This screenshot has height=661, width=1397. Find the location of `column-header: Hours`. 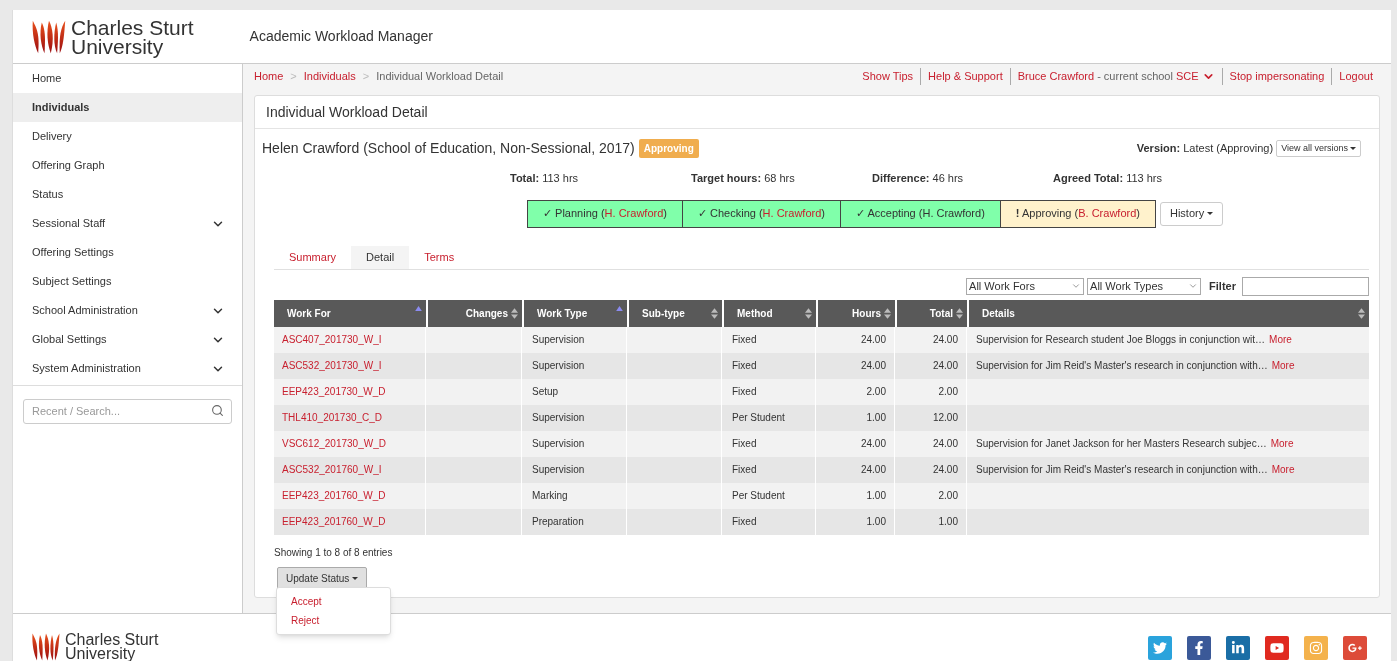

column-header: Hours is located at coordinates (856, 313).